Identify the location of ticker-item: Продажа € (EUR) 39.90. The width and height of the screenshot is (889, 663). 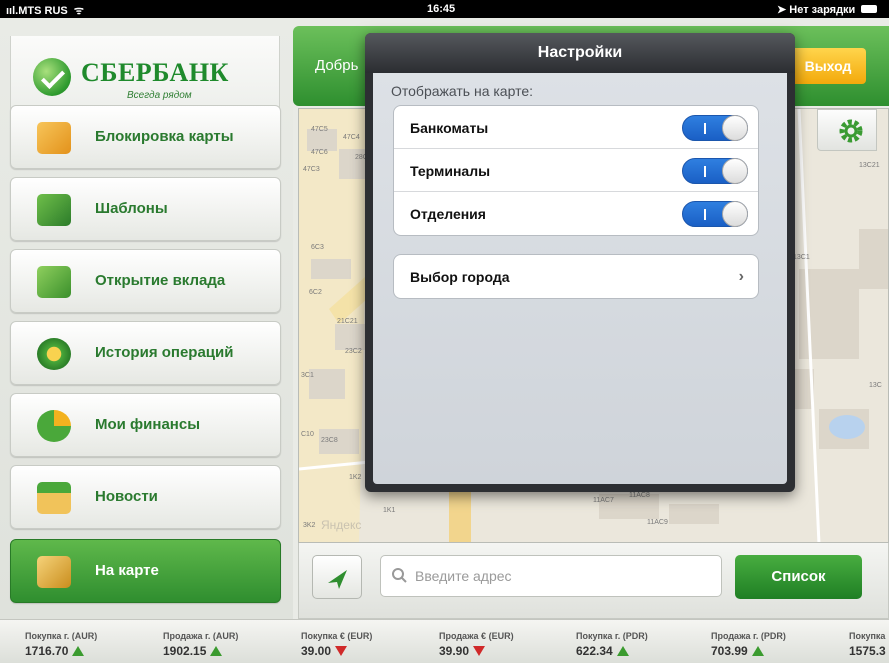
(504, 644).